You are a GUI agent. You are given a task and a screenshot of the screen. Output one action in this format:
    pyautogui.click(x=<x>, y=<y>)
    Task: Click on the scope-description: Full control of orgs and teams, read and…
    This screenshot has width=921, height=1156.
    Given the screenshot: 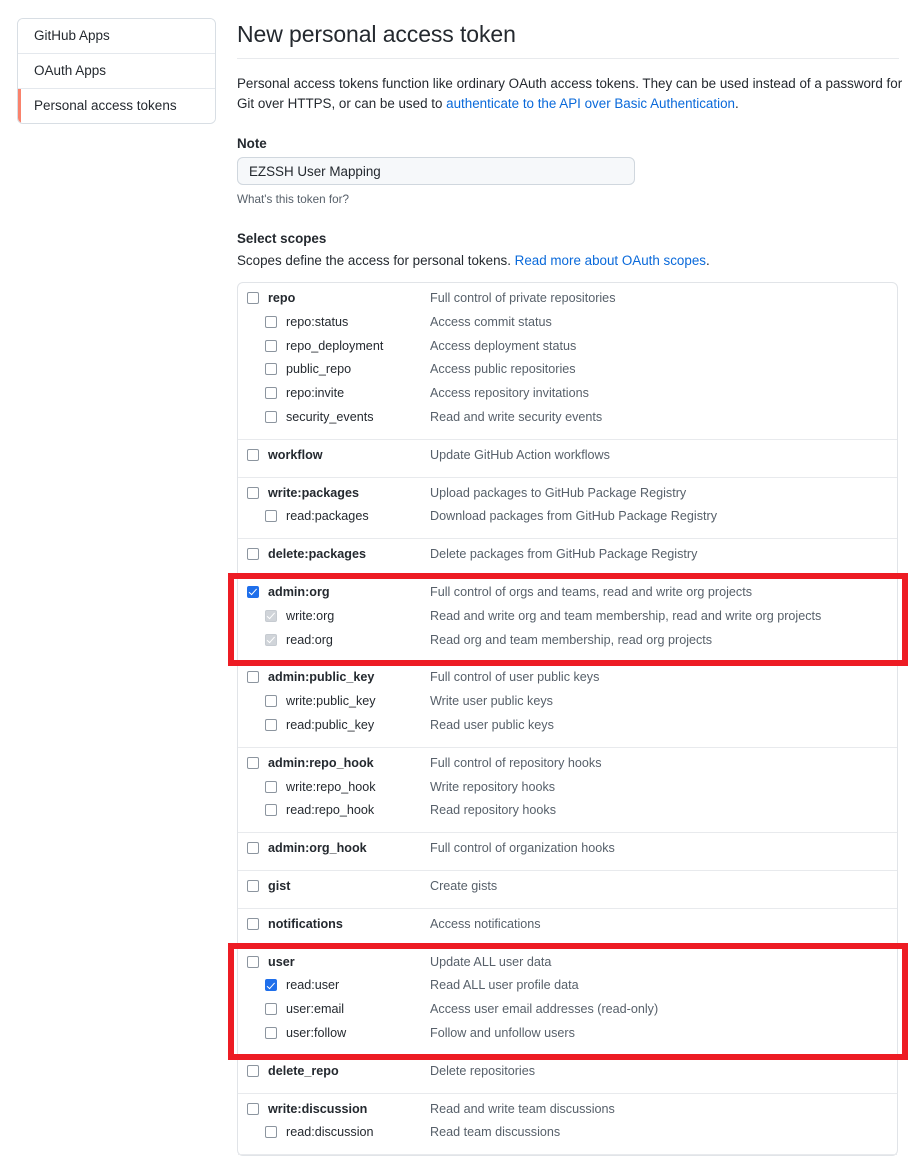 What is the action you would take?
    pyautogui.click(x=591, y=591)
    